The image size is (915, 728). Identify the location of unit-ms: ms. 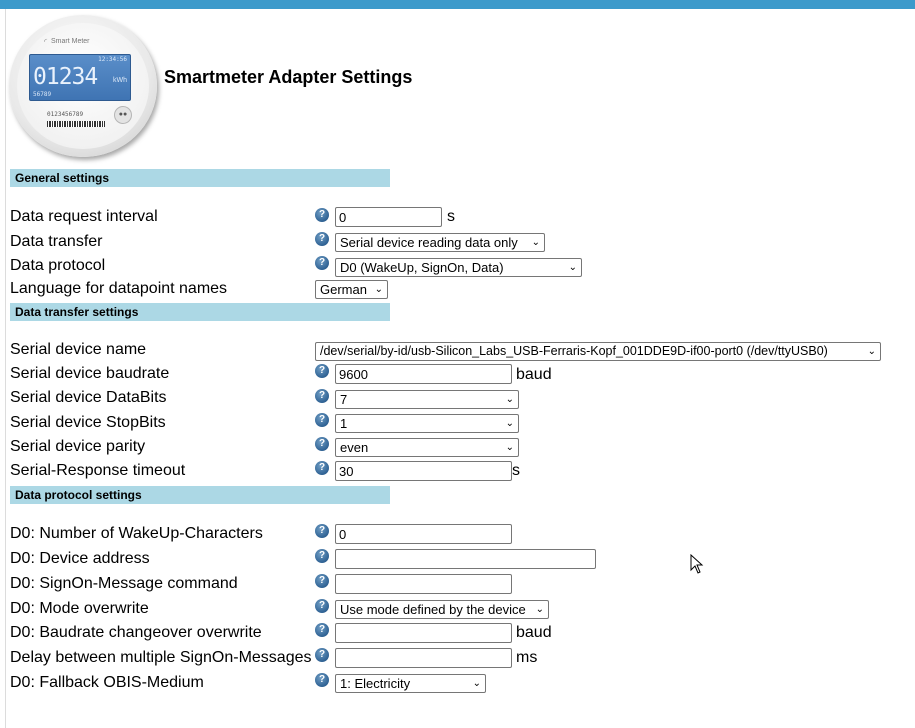
(527, 657).